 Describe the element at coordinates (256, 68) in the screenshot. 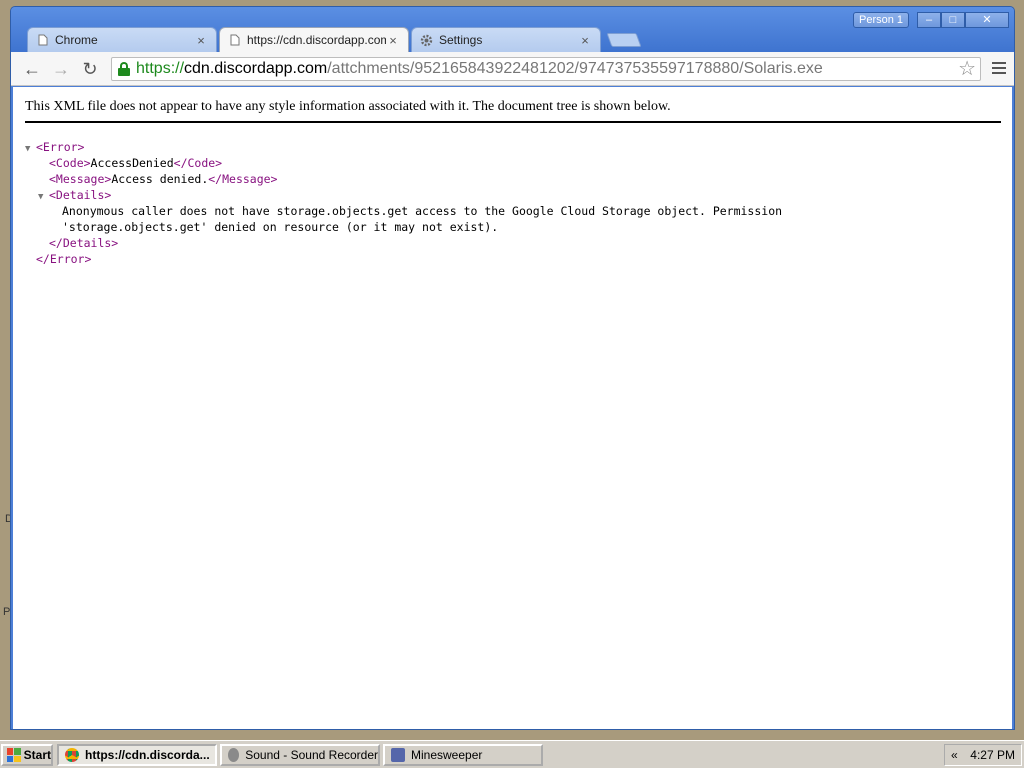

I see `url-host: cdn.discordapp.com` at that location.